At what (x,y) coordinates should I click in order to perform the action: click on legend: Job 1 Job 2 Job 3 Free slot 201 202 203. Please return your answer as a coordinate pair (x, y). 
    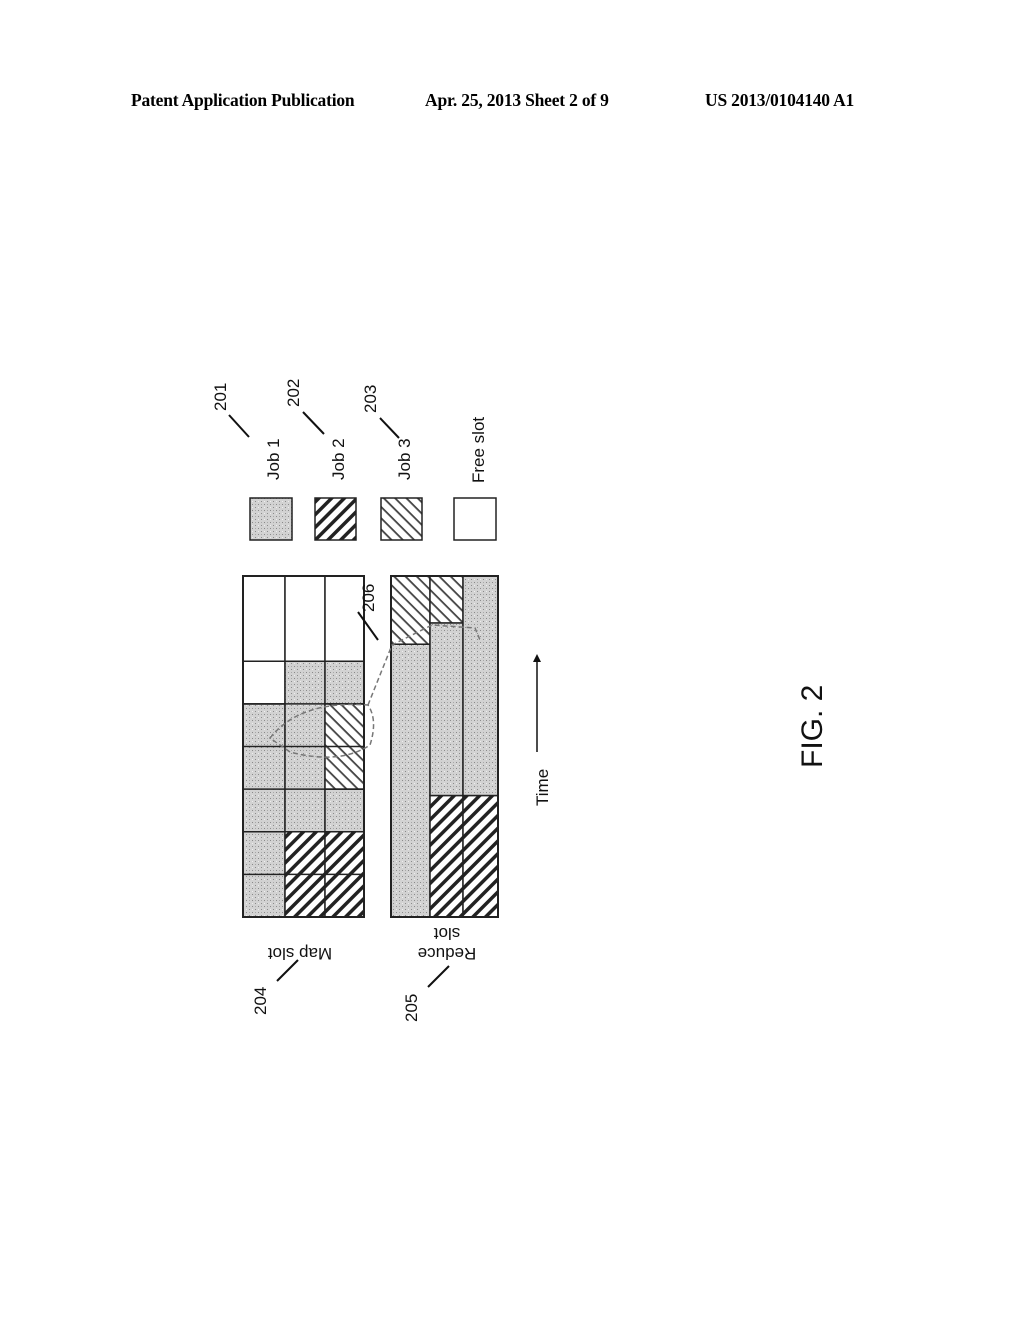
    Looking at the image, I should click on (354, 460).